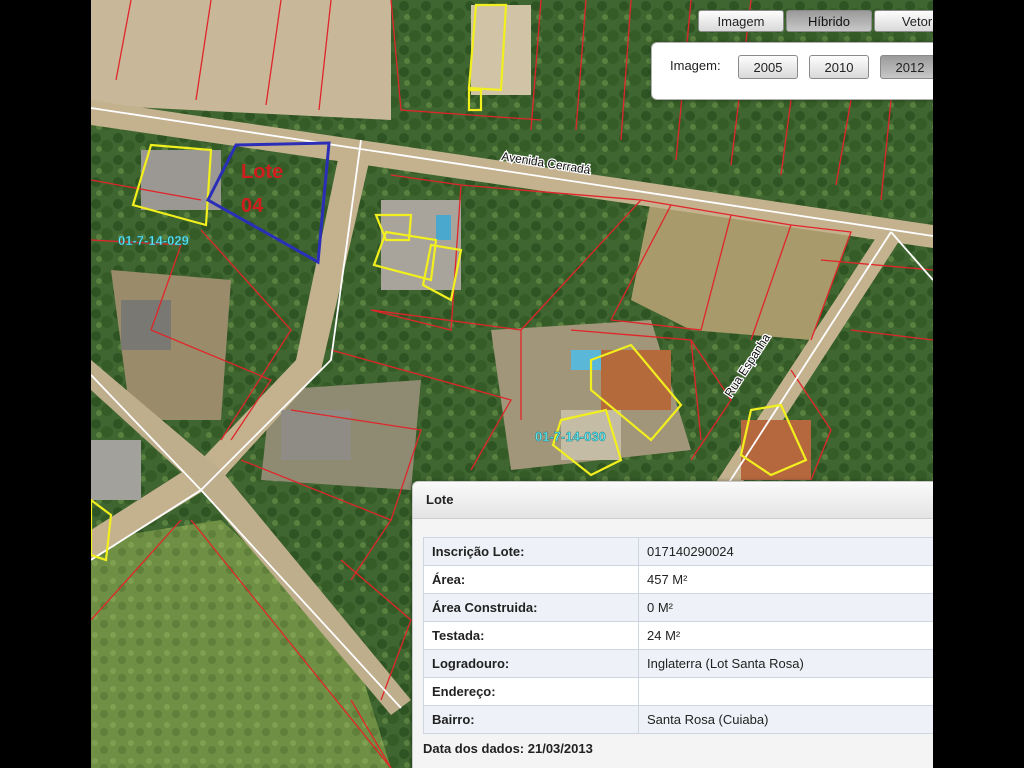 The height and width of the screenshot is (768, 1024). I want to click on field-value: 457 M², so click(785, 579).